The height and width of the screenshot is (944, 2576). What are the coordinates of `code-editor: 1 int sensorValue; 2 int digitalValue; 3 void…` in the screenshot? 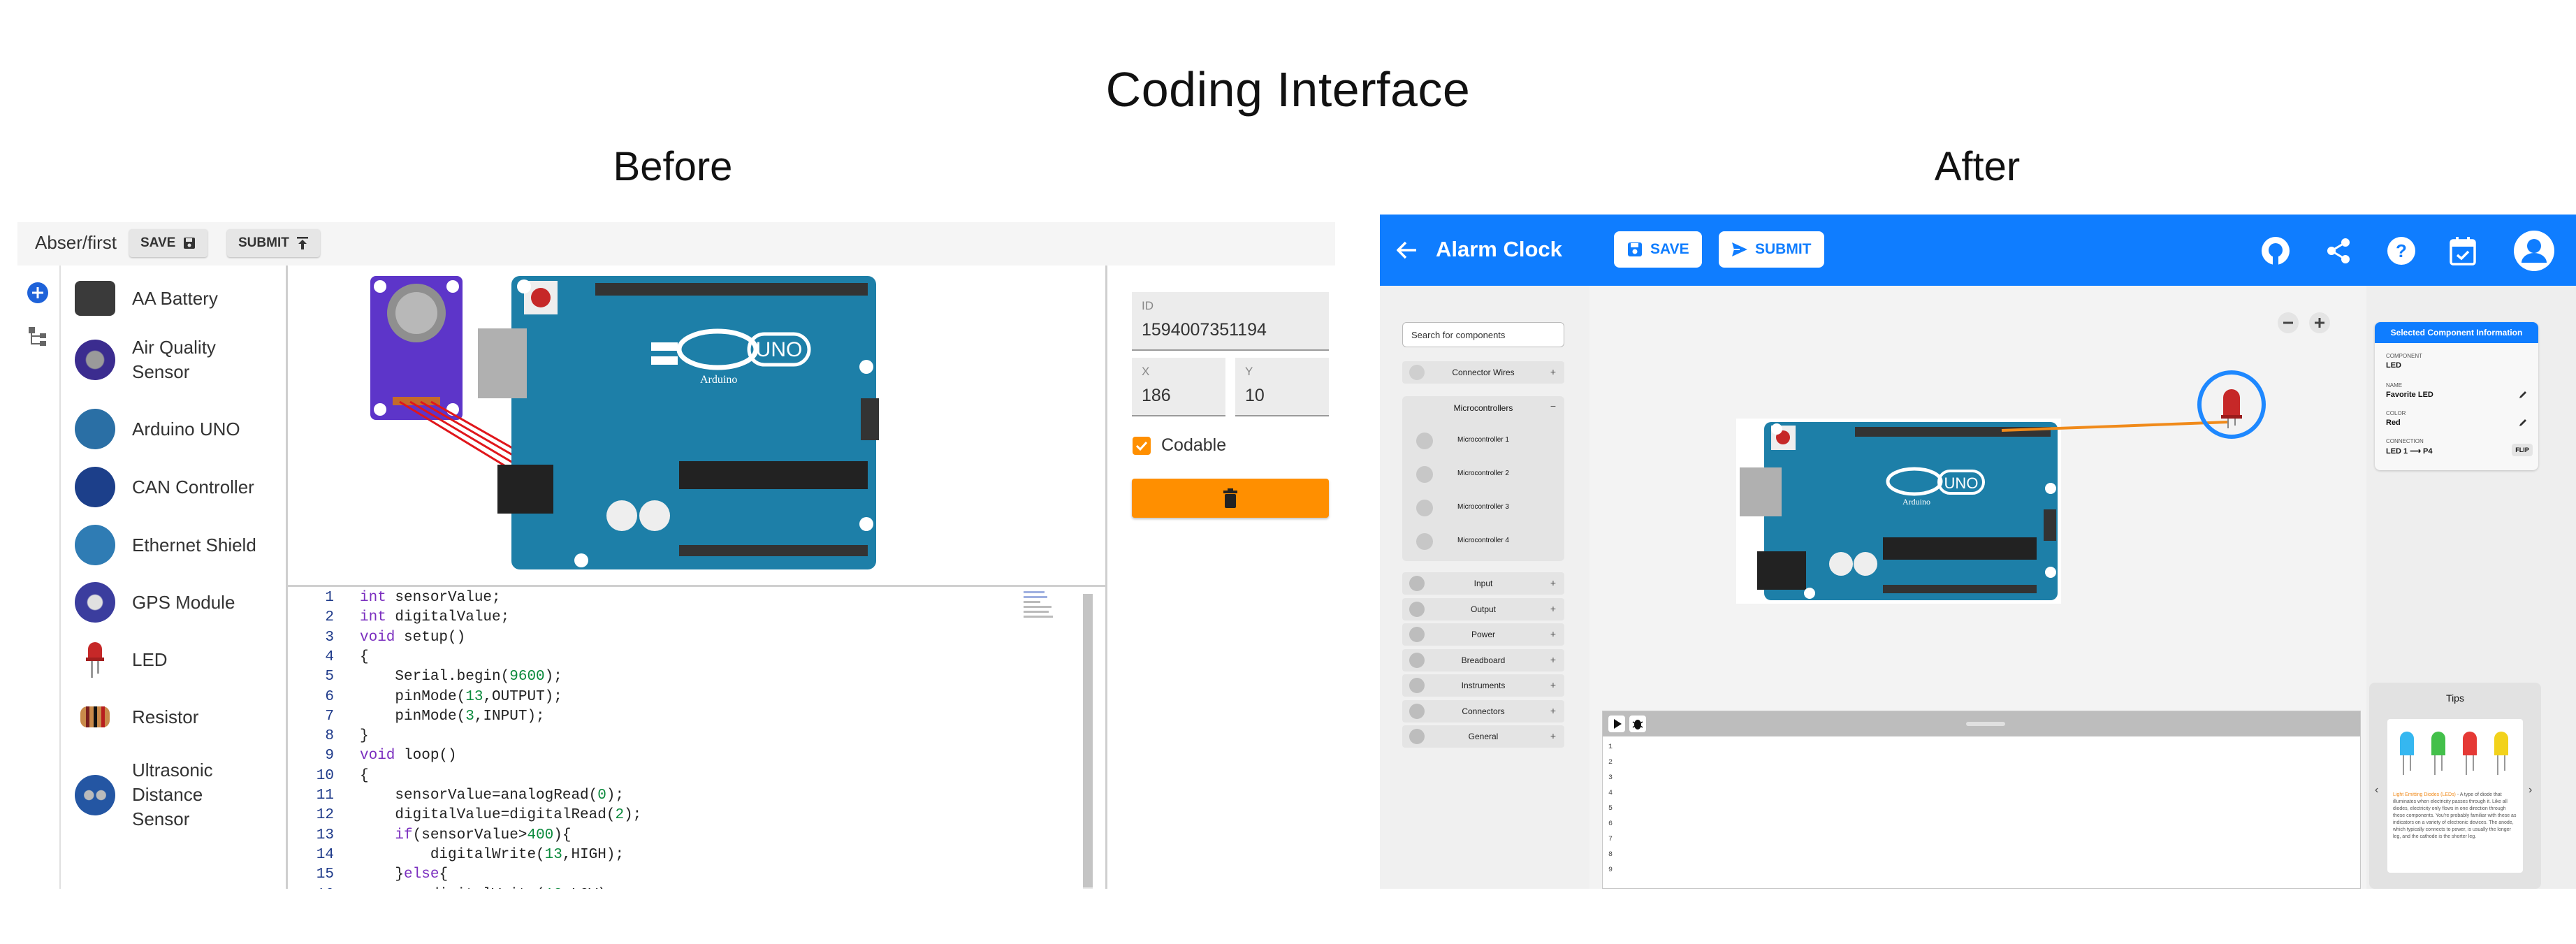 It's located at (696, 738).